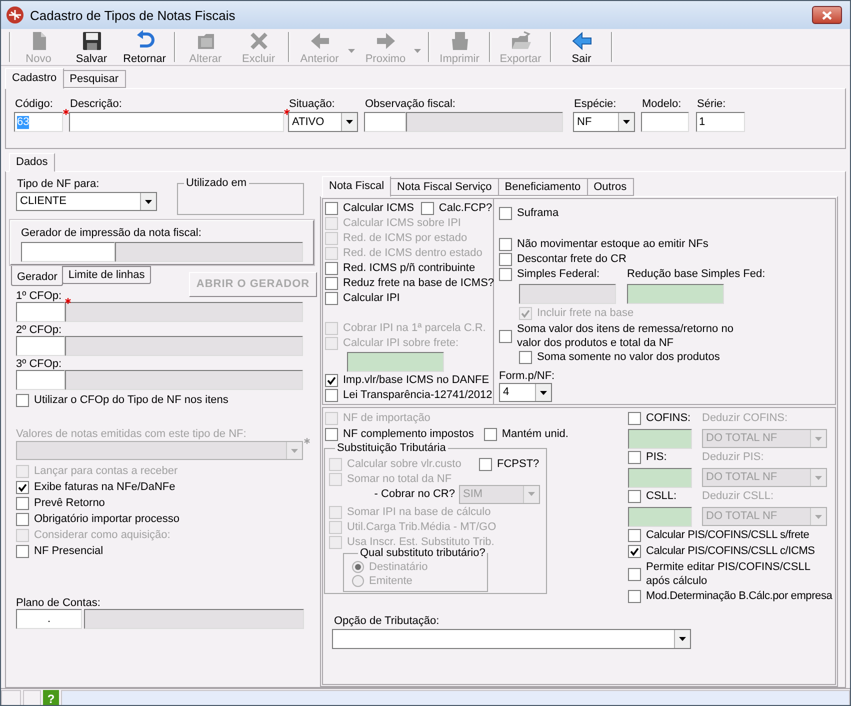  Describe the element at coordinates (39, 330) in the screenshot. I see `field-label: 2º CFOp:` at that location.